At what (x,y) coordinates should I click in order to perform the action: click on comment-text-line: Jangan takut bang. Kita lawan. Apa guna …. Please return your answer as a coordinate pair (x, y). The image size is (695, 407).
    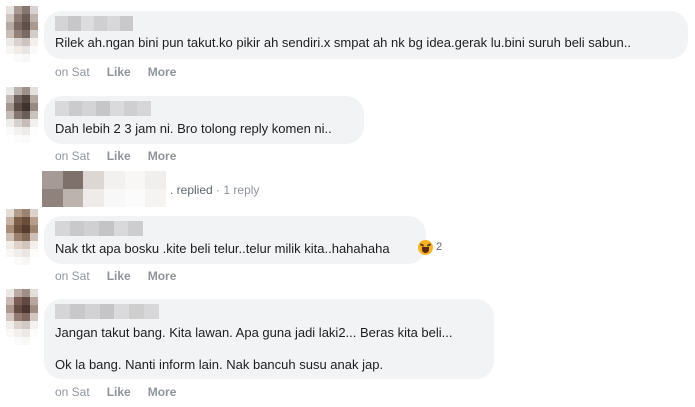
    Looking at the image, I should click on (254, 332).